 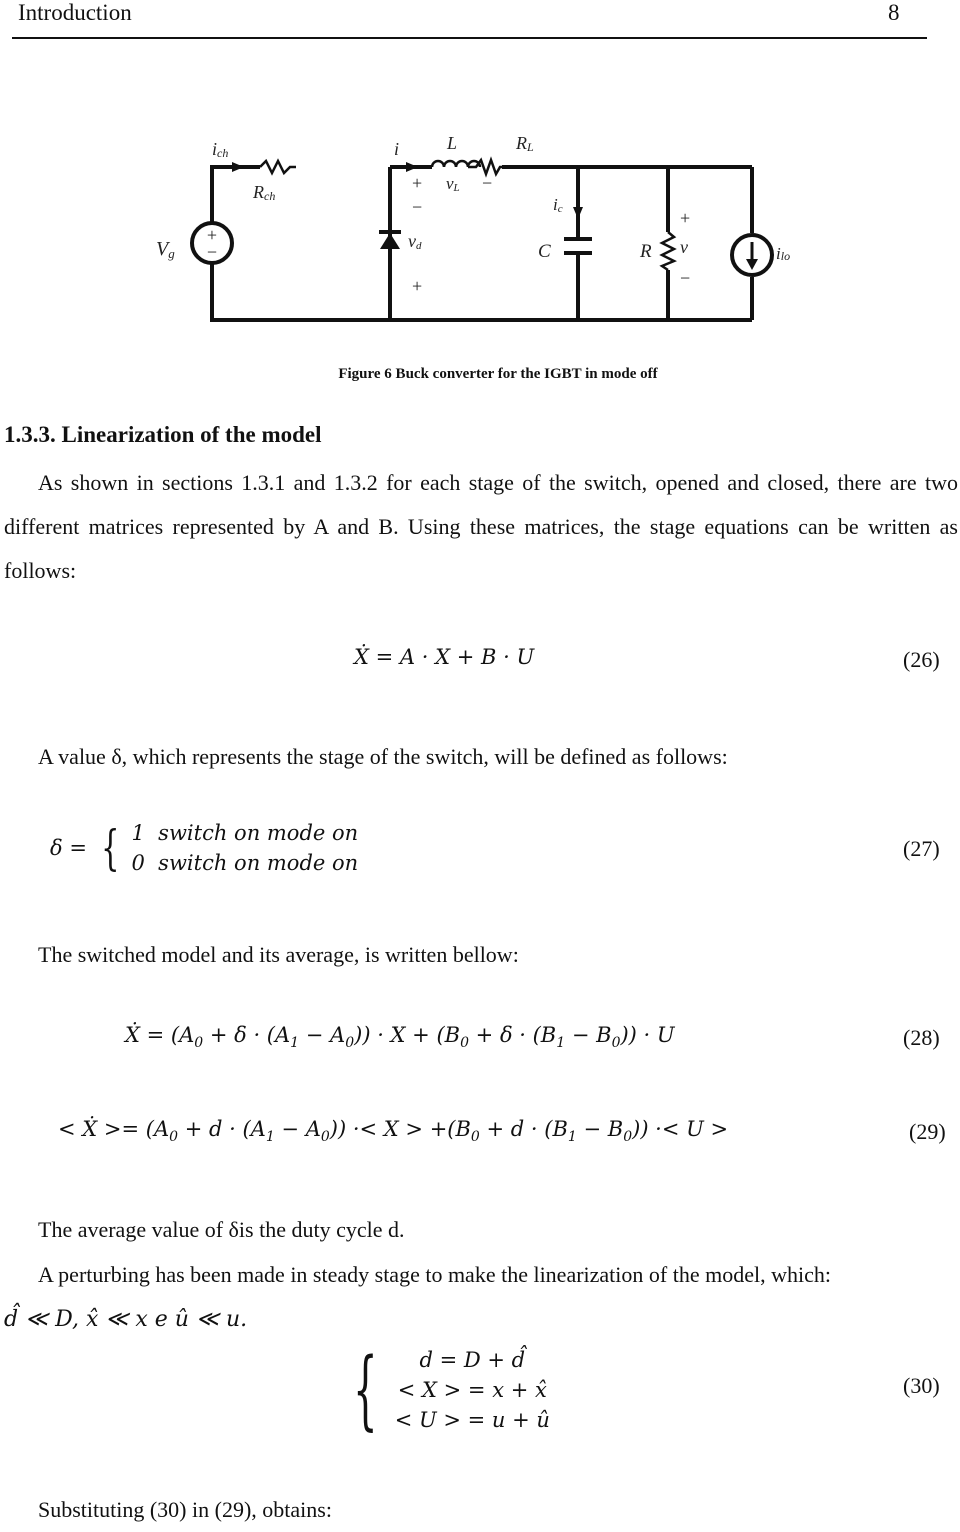 What do you see at coordinates (126, 1319) in the screenshot?
I see `perturbation-conditions: d̂ ≪ D, x̂ ≪ x e û ≪ u.` at bounding box center [126, 1319].